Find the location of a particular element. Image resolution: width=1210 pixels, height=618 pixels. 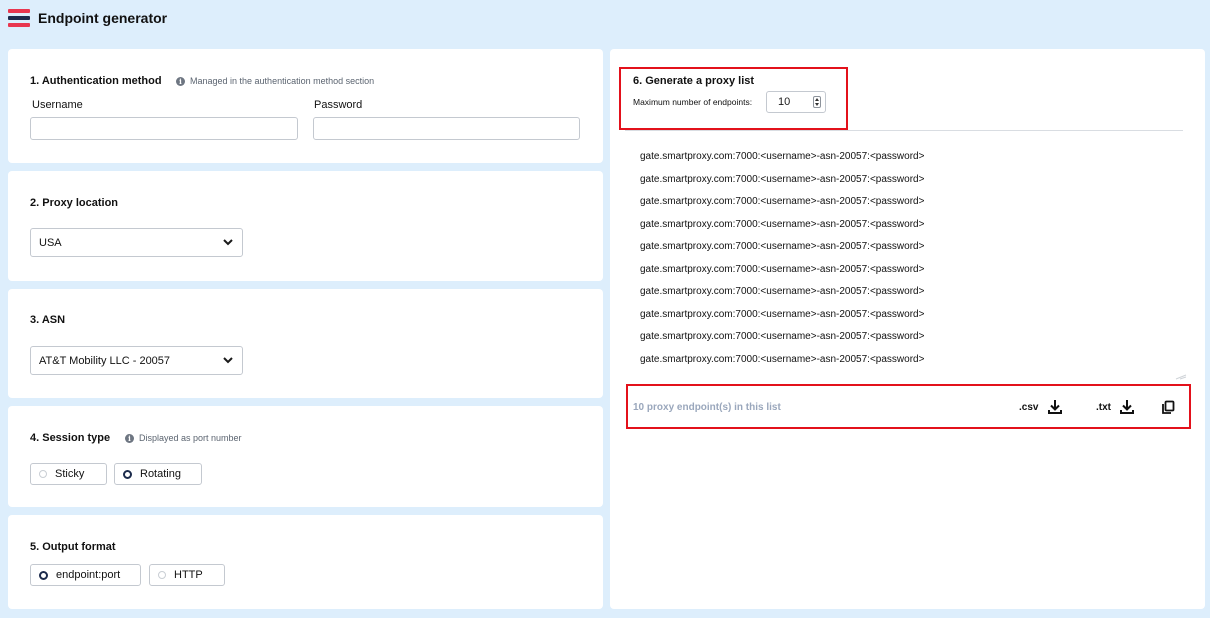

output-option-label: HTTP is located at coordinates (188, 575).